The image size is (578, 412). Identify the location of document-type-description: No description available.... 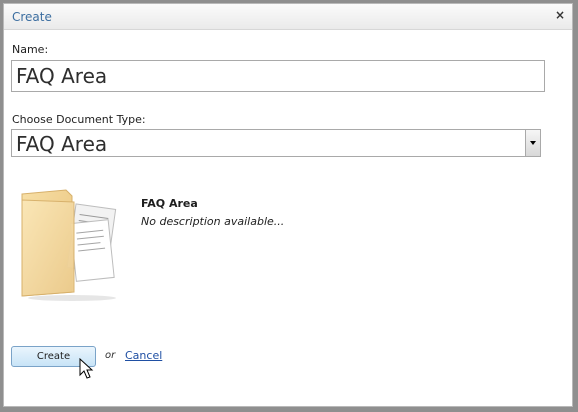
(213, 221).